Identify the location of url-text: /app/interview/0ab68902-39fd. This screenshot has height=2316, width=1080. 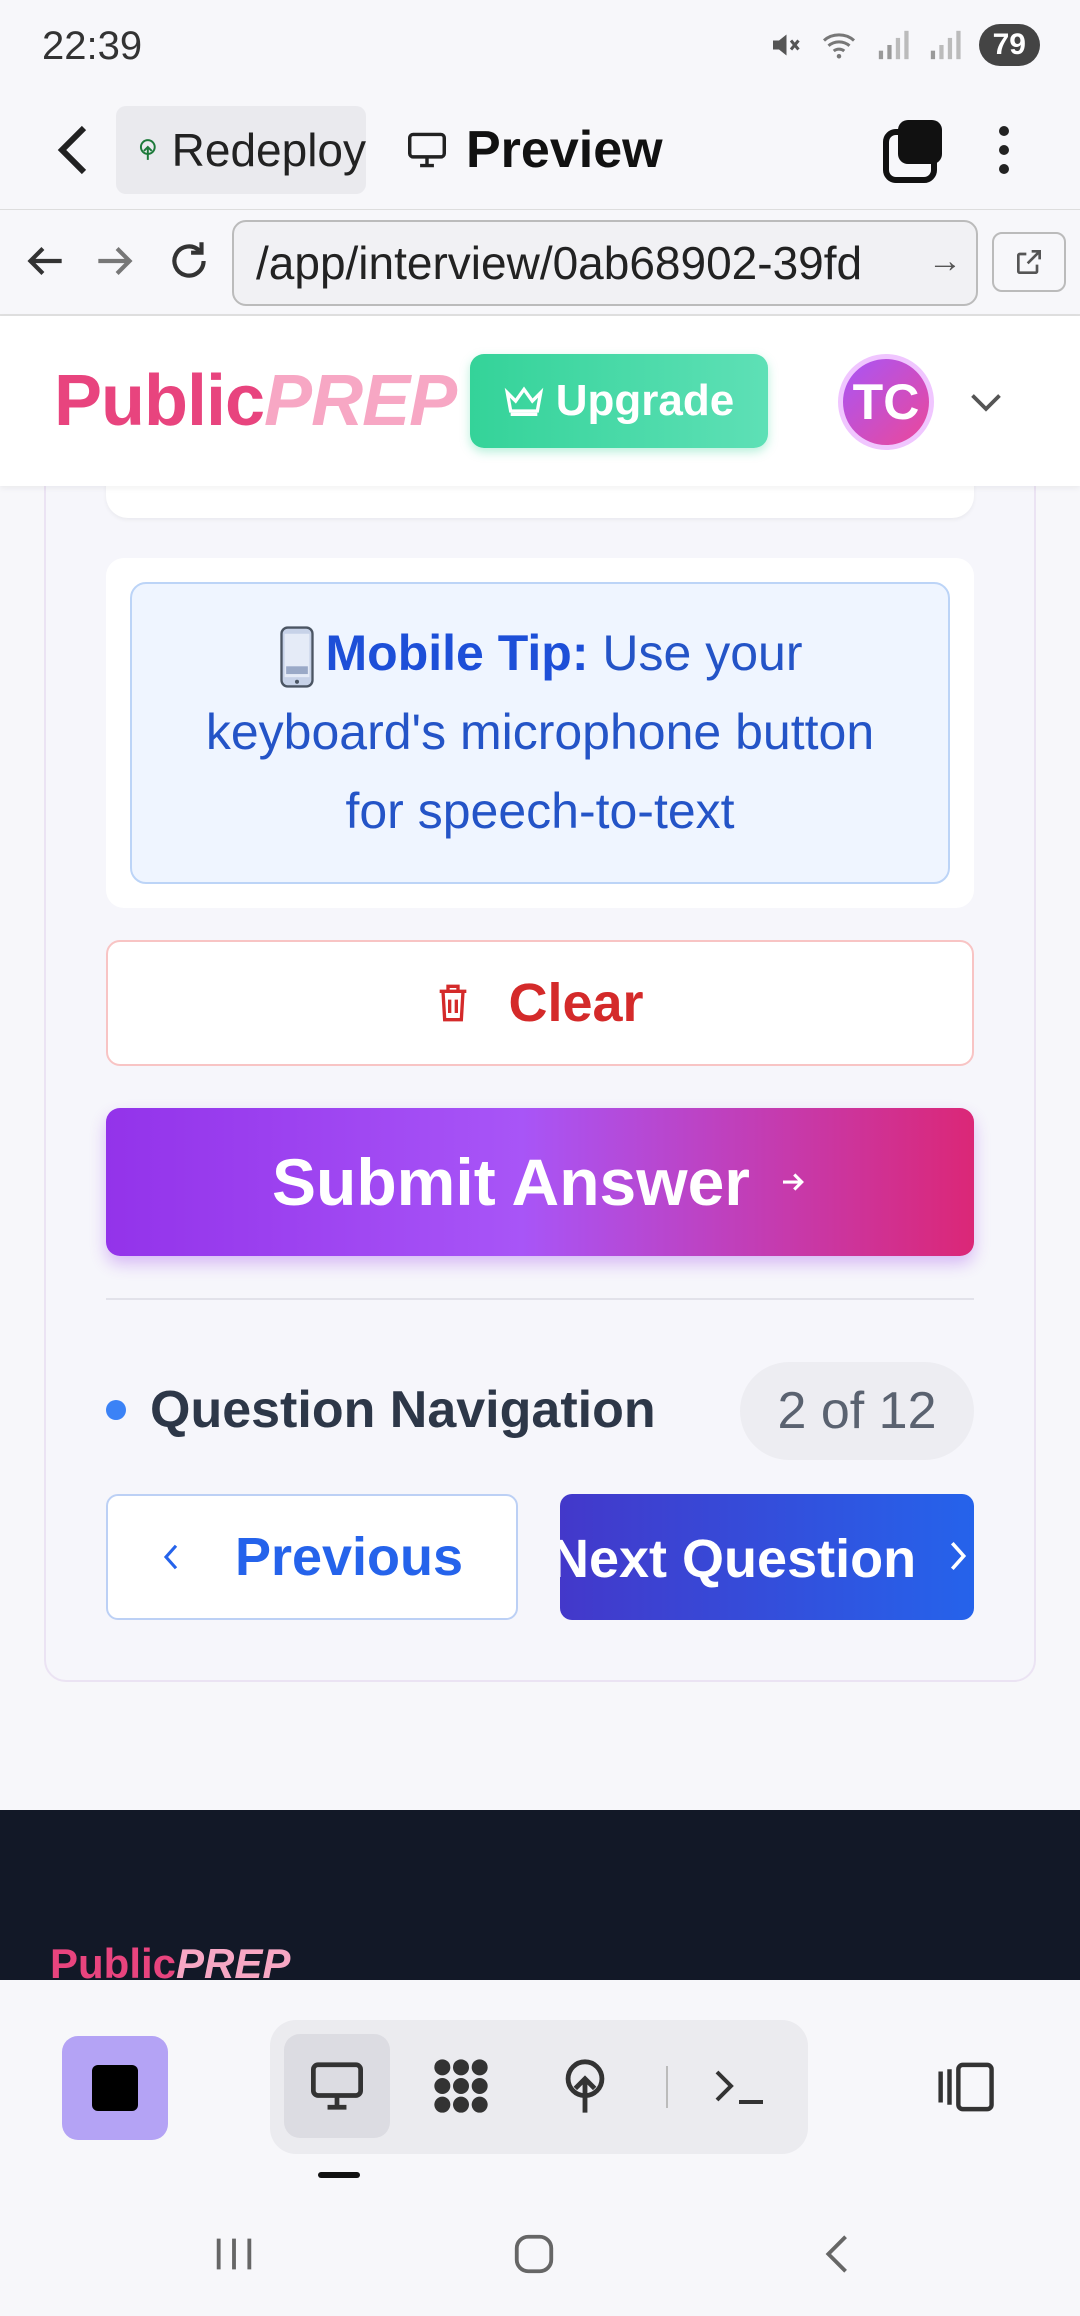
(559, 263).